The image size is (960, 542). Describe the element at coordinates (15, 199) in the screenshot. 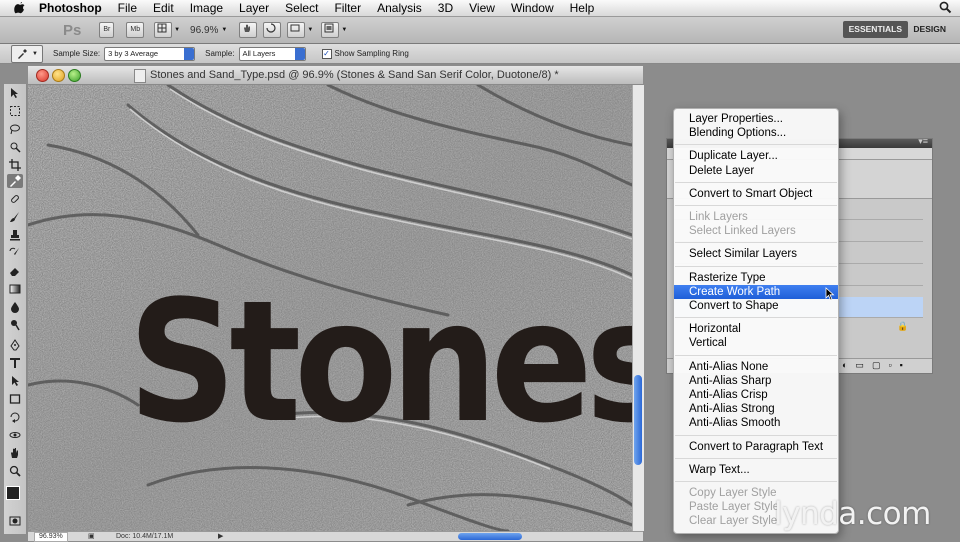

I see `healing-brush-tool-icon` at that location.